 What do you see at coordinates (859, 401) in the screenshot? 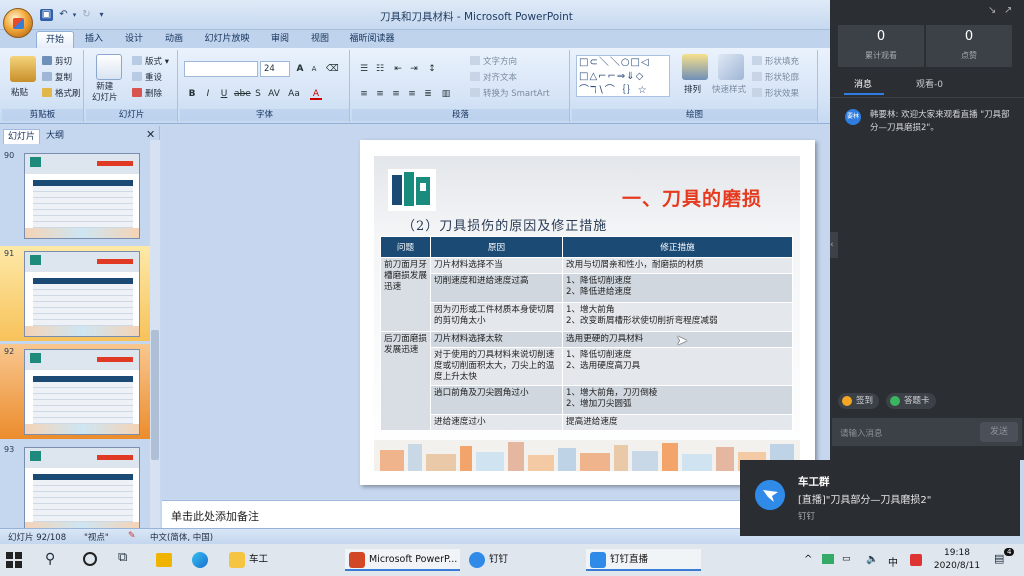
I see `checkin-button: 签到` at bounding box center [859, 401].